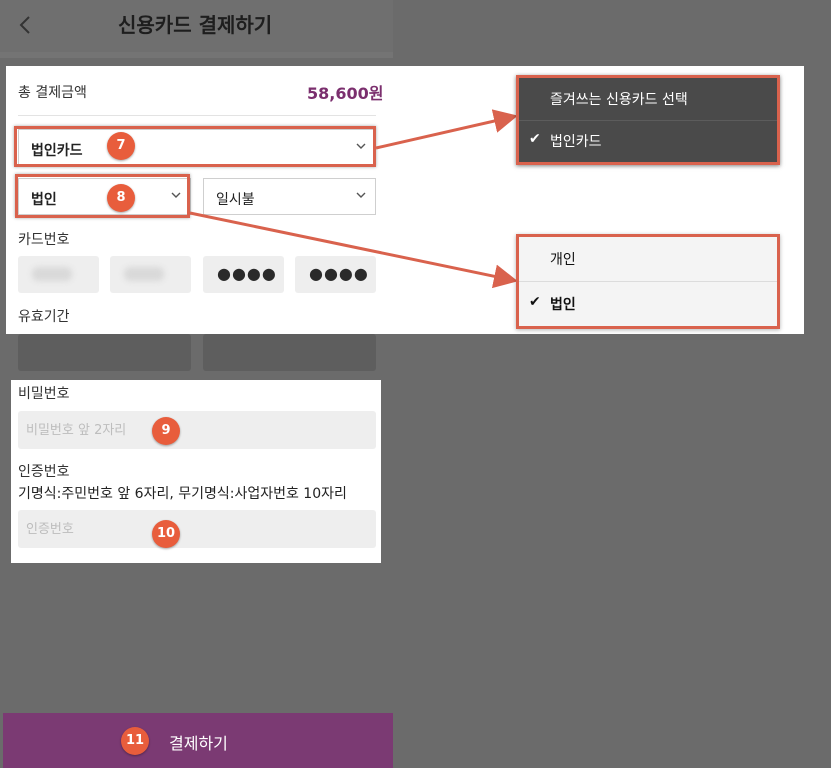 The width and height of the screenshot is (831, 768). I want to click on total-amount: 58,600원, so click(345, 93).